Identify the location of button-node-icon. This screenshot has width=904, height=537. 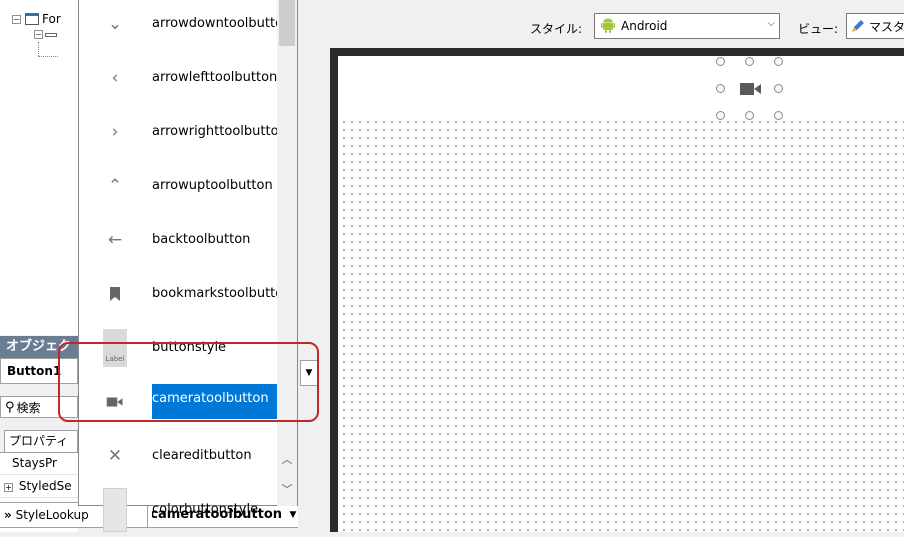
(51, 34).